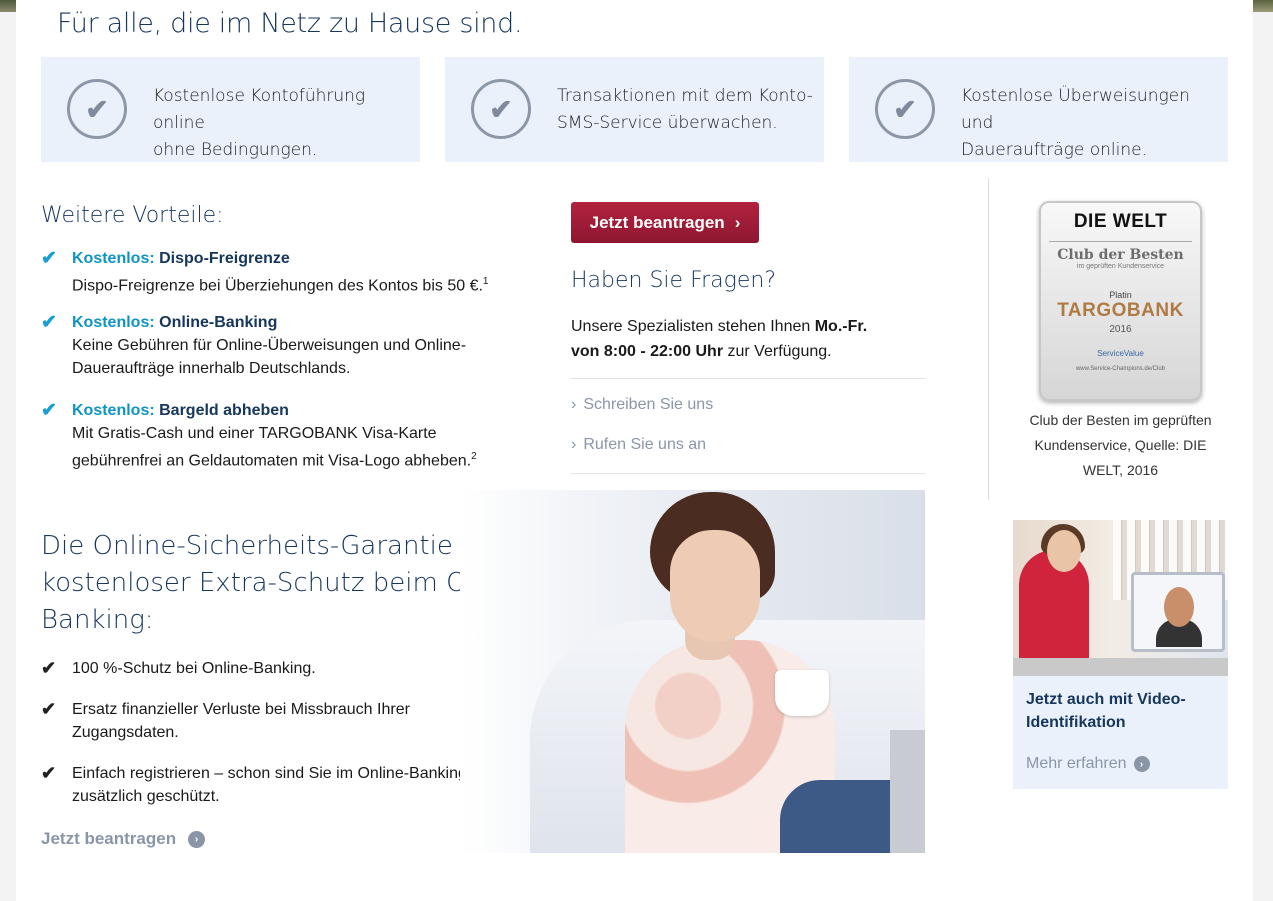 This screenshot has width=1273, height=901. I want to click on video-ident-title: Jetzt auch mit Video- Identifikation, so click(1123, 711).